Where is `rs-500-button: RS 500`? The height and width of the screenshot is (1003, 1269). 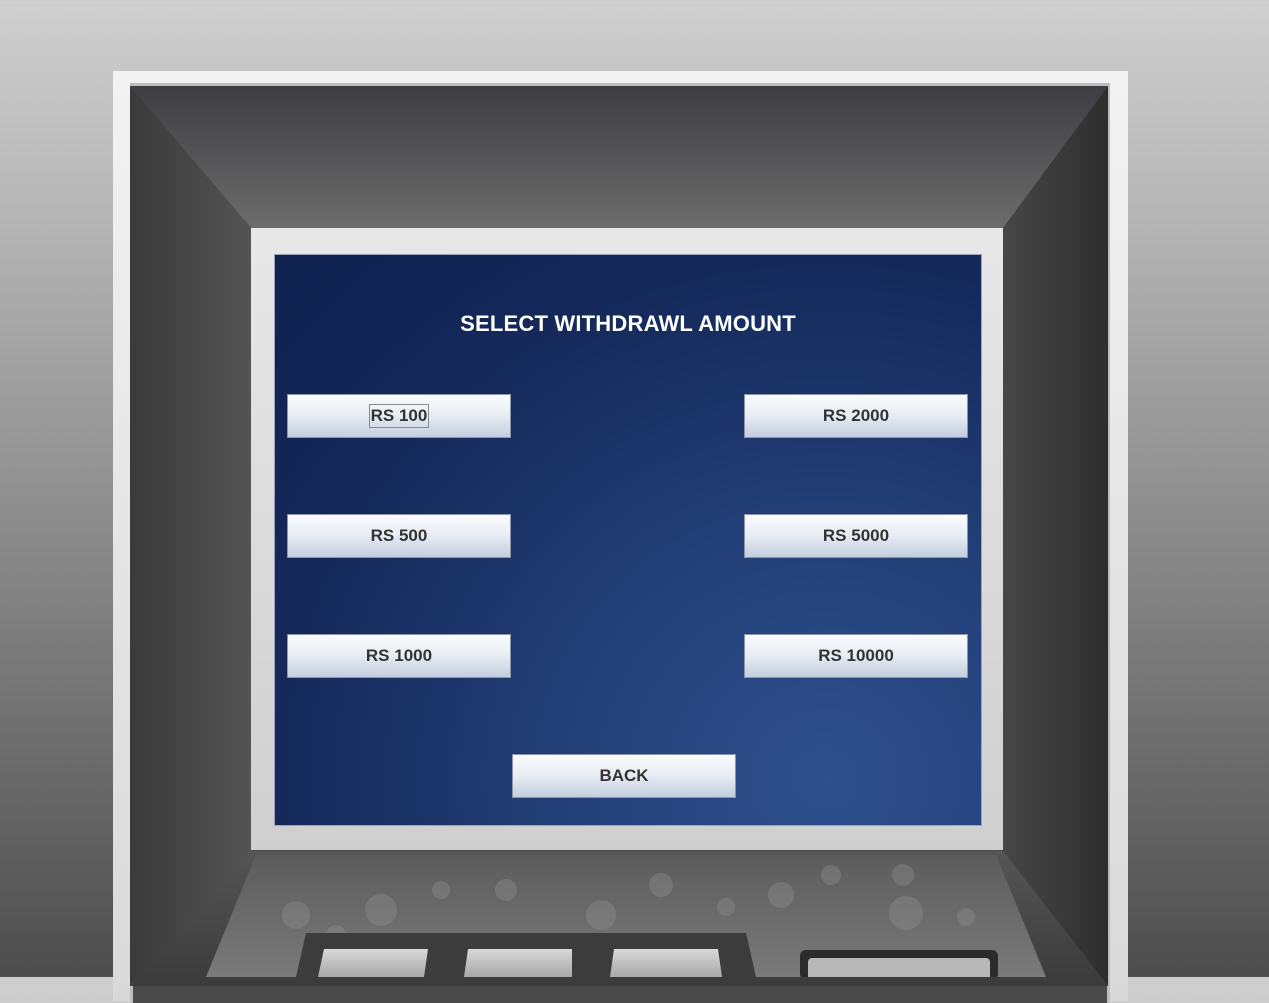 rs-500-button: RS 500 is located at coordinates (399, 536).